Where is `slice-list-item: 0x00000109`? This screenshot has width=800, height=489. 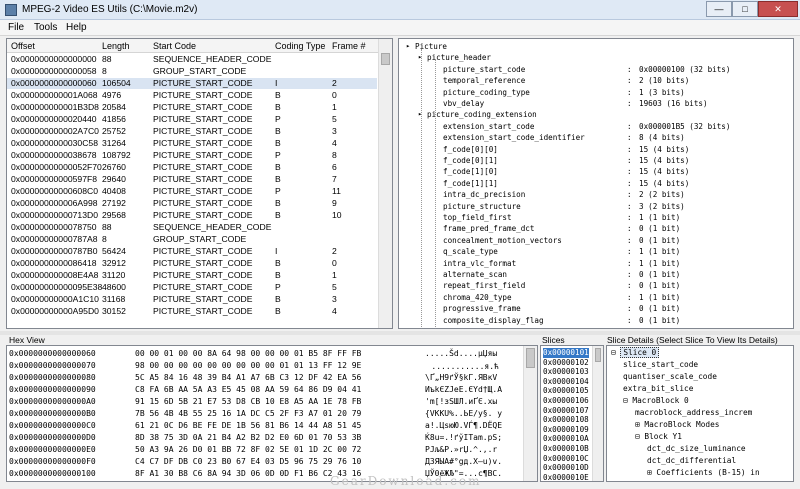 slice-list-item: 0x00000109 is located at coordinates (566, 430).